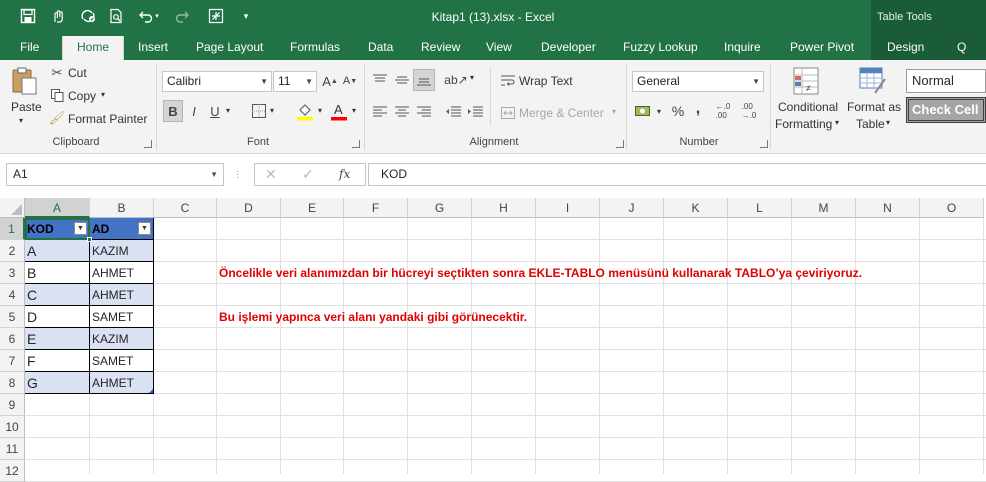 Image resolution: width=986 pixels, height=482 pixels. What do you see at coordinates (402, 80) in the screenshot?
I see `align-middle-icon` at bounding box center [402, 80].